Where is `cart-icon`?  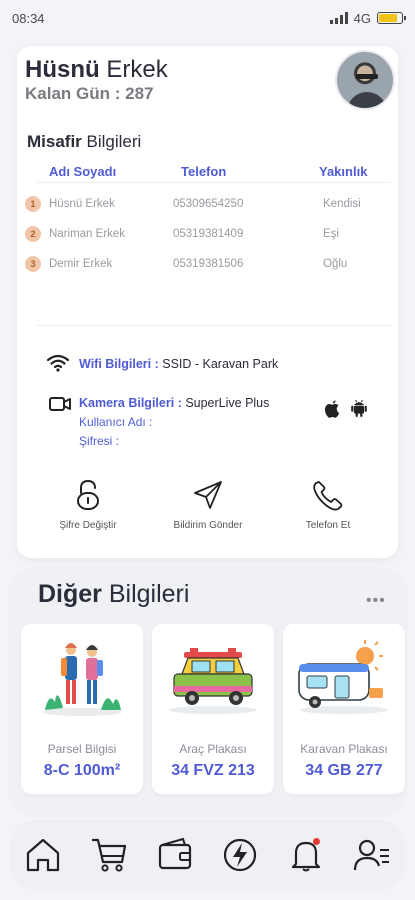
cart-icon is located at coordinates (108, 855).